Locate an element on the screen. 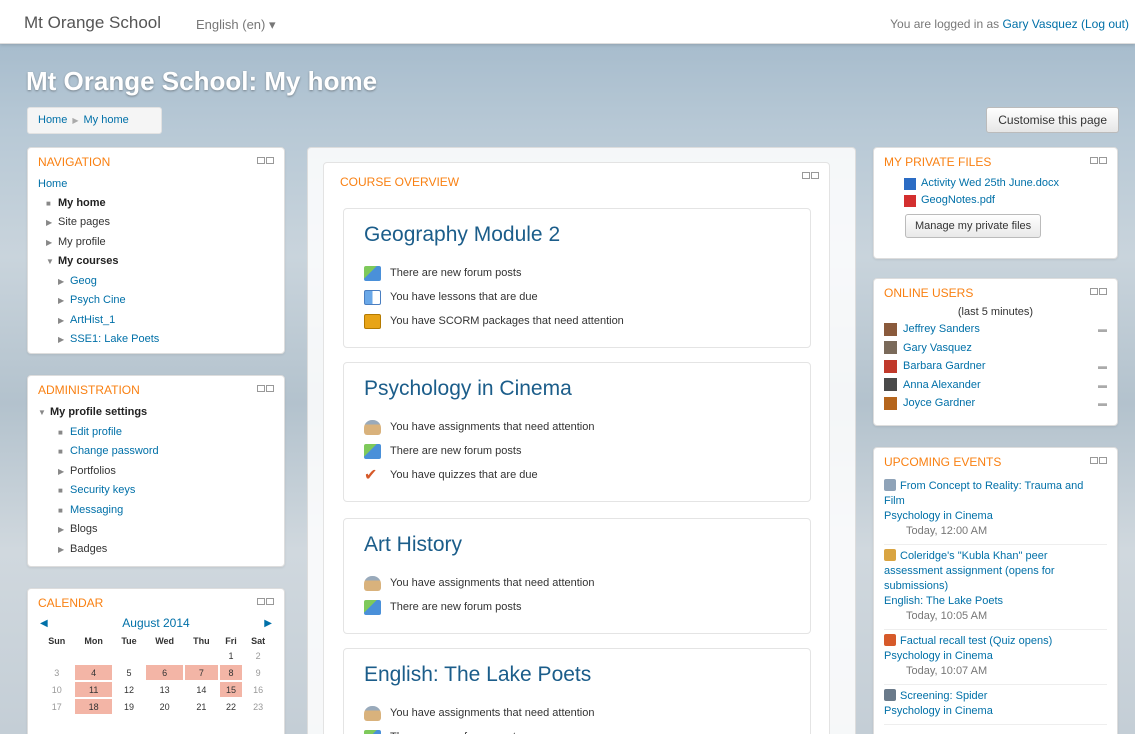  online-user-link: Barbara Gardner is located at coordinates (944, 366).